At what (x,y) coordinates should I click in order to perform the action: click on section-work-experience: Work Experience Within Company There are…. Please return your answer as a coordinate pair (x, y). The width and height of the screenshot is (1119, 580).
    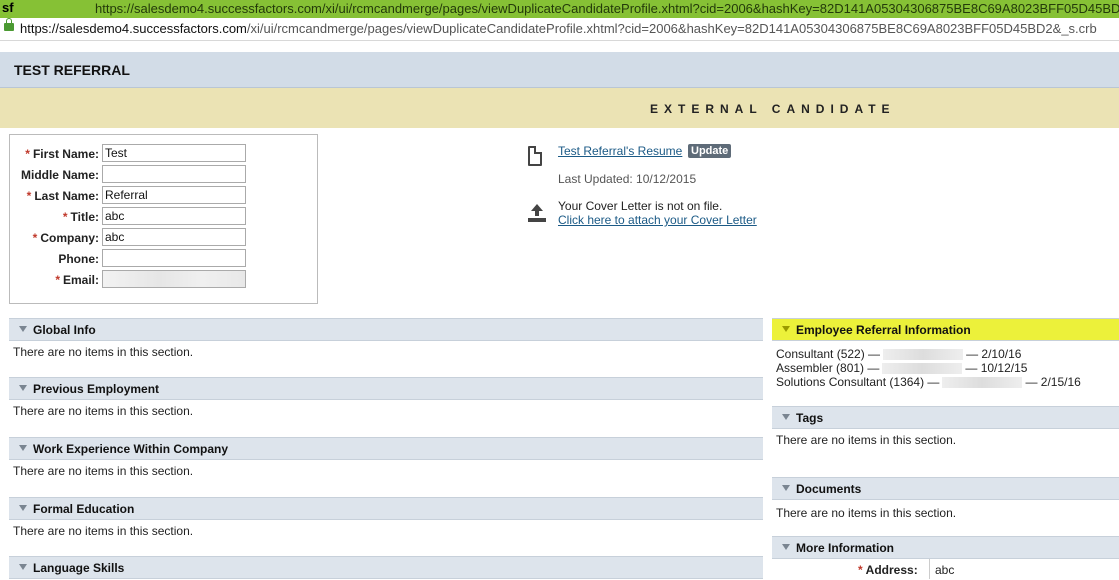
    Looking at the image, I should click on (386, 458).